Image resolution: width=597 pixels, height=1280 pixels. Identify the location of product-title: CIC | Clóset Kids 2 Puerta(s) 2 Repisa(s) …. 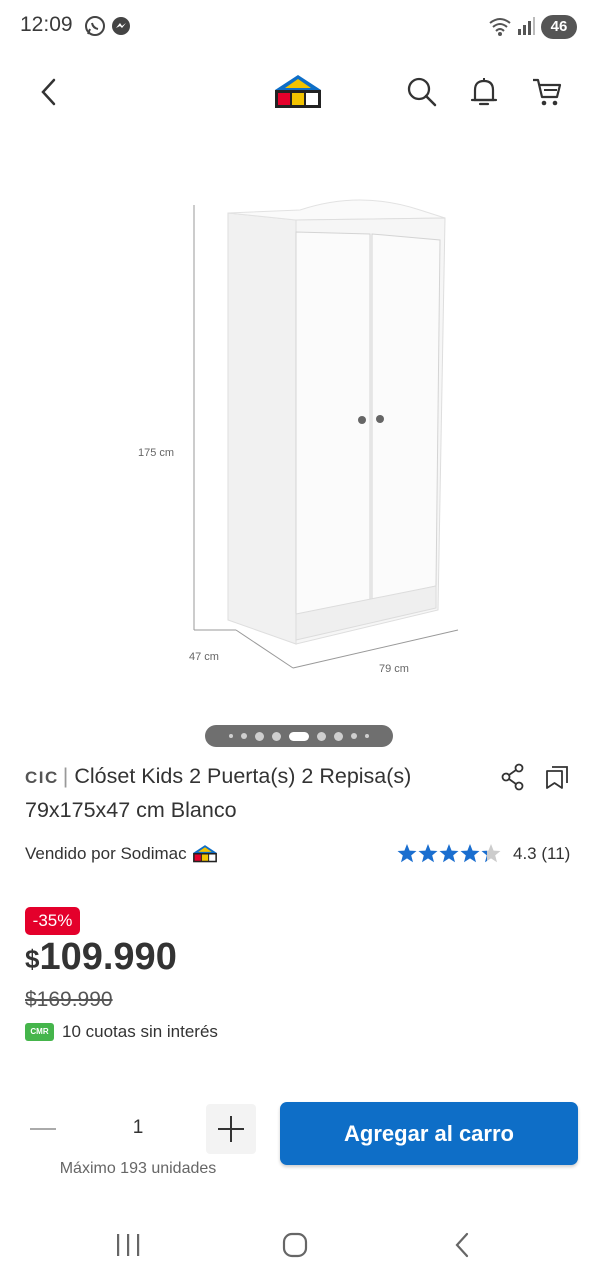
(260, 793).